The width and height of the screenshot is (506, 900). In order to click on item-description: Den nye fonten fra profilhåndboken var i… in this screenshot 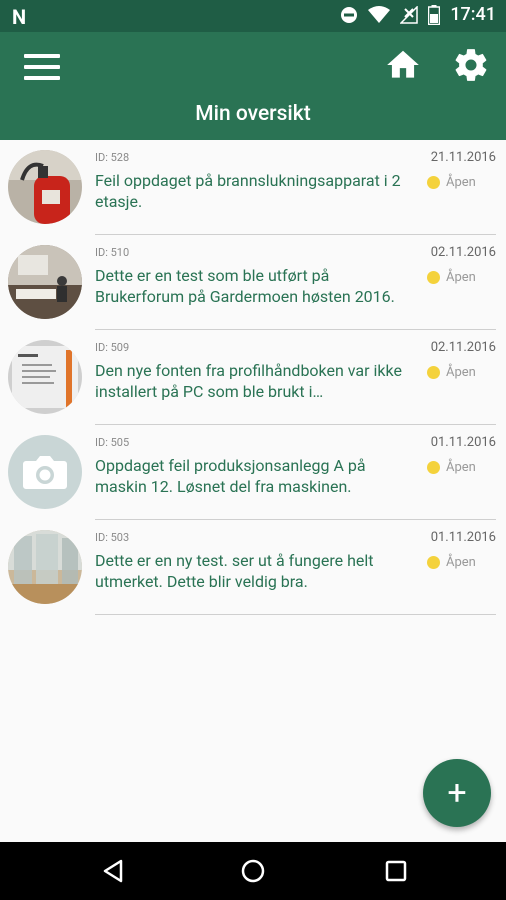, I will do `click(248, 381)`.